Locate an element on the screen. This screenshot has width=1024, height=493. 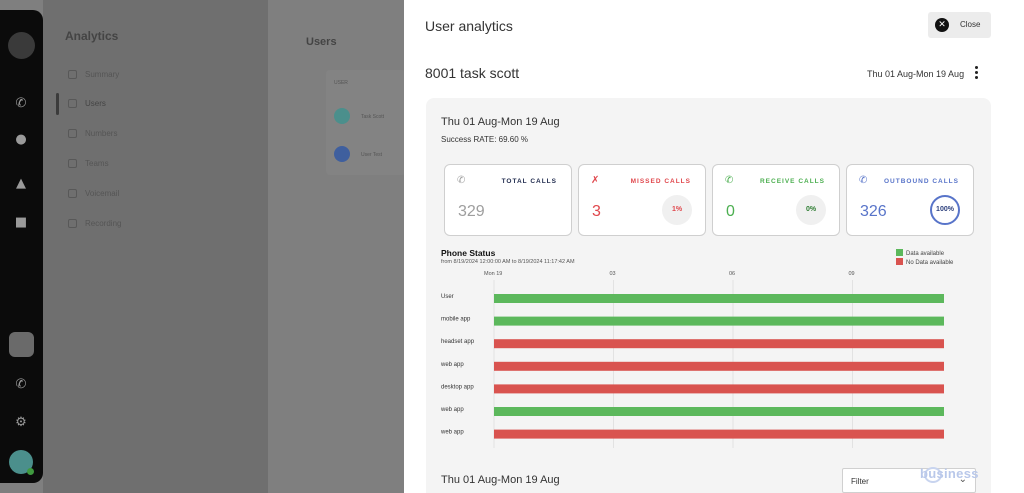
background-nav-label: Teams is located at coordinates (97, 163).